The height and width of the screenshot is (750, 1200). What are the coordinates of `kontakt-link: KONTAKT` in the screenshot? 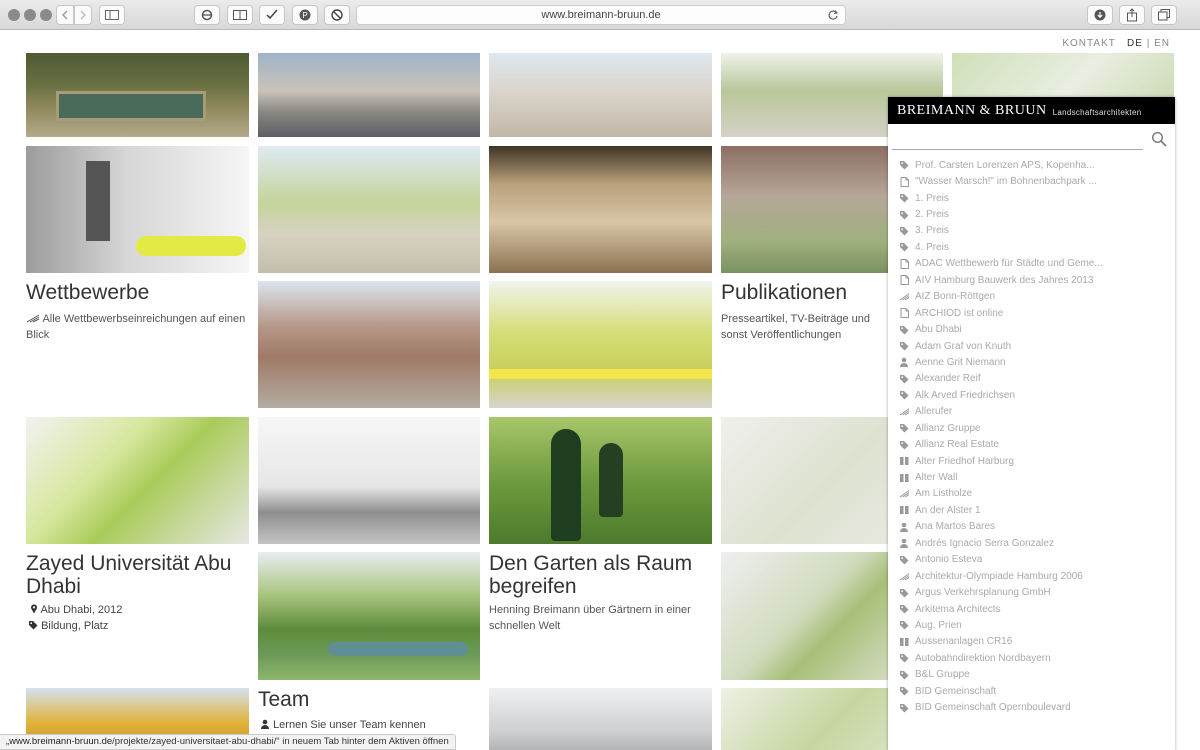 It's located at (1088, 43).